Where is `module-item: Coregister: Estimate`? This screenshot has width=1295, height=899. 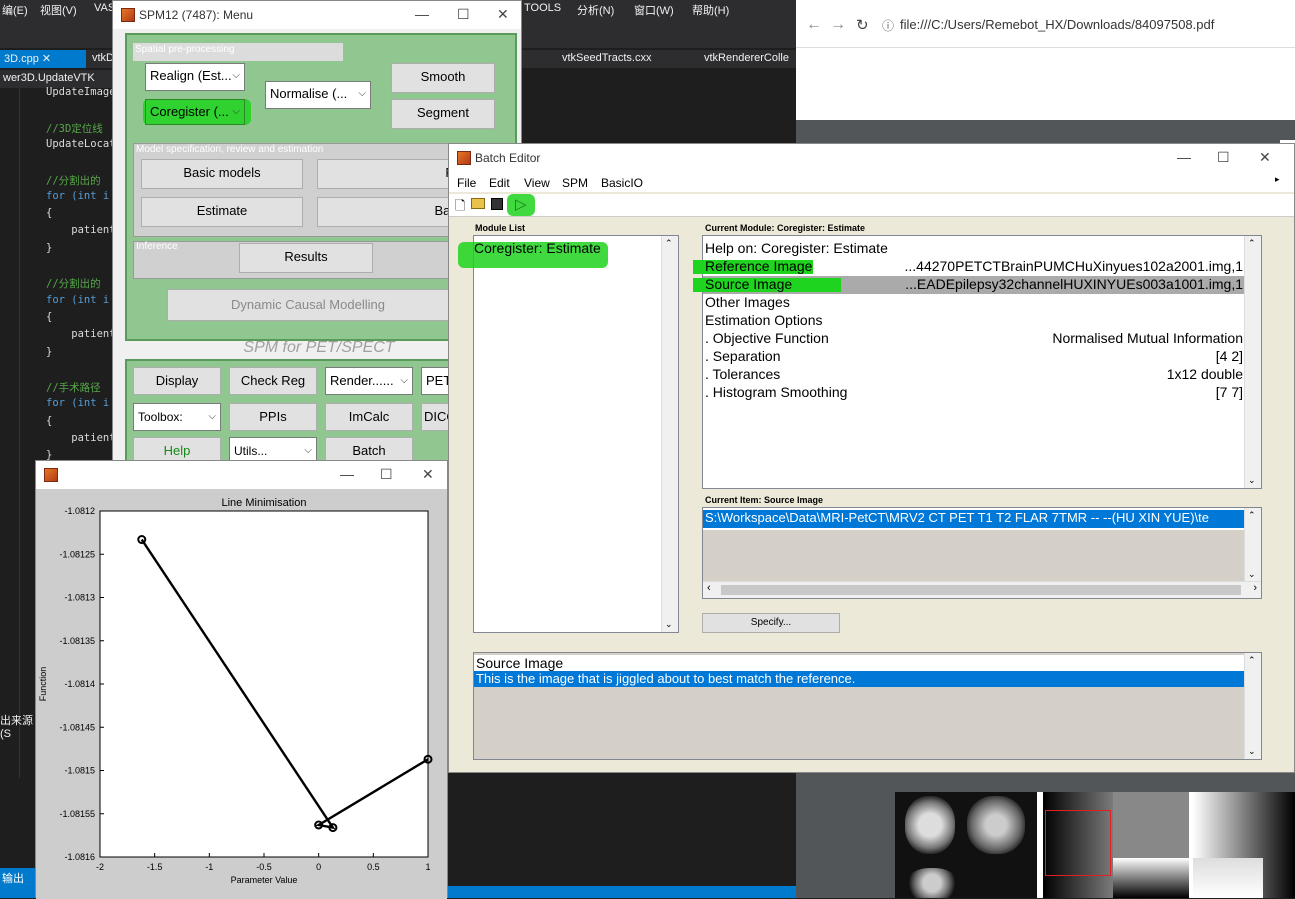
module-item: Coregister: Estimate is located at coordinates (568, 249).